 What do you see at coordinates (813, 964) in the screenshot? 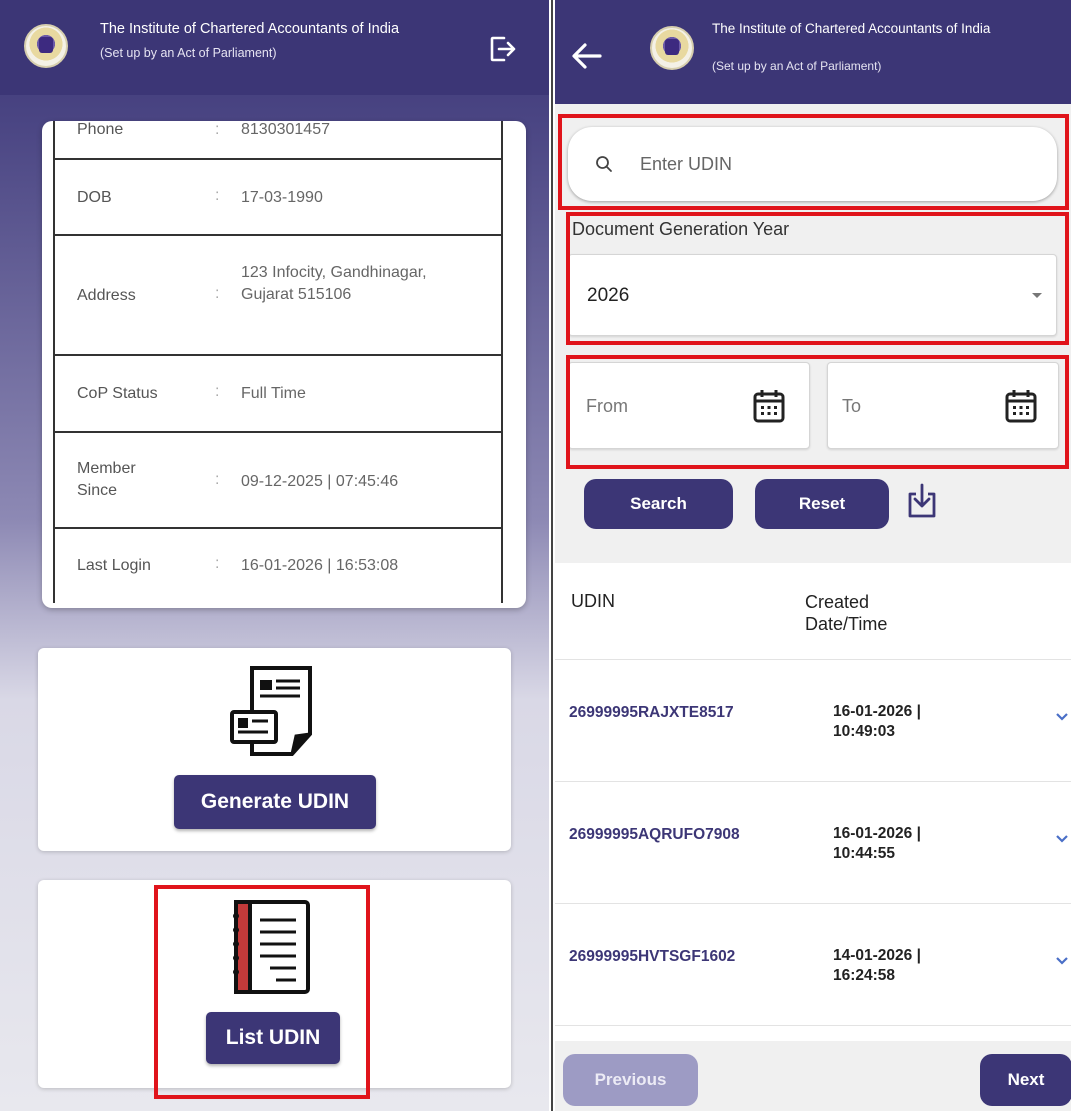
I see `table-row: 26999995HVTSGF1602 14-01-2026 | 16:24:58` at bounding box center [813, 964].